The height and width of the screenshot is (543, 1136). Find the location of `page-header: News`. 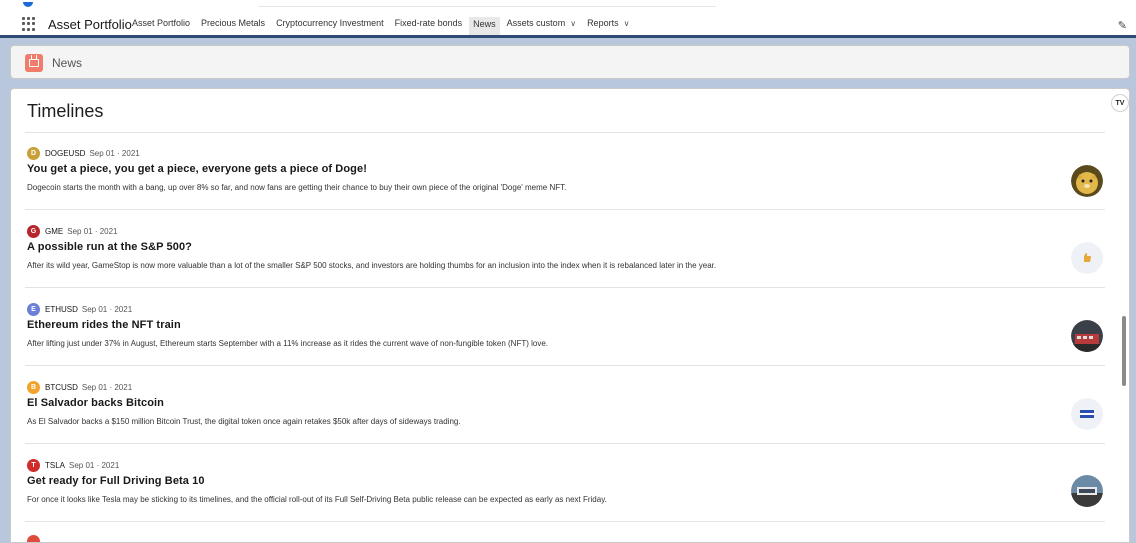

page-header: News is located at coordinates (570, 62).